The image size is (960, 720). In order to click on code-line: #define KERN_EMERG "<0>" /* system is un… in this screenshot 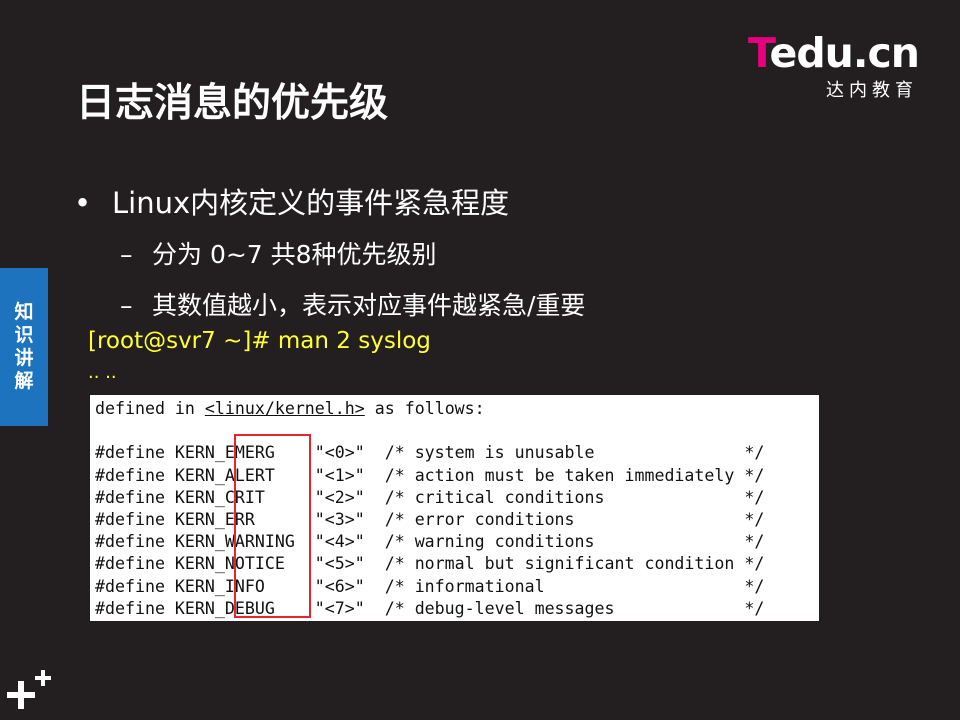, I will do `click(430, 453)`.